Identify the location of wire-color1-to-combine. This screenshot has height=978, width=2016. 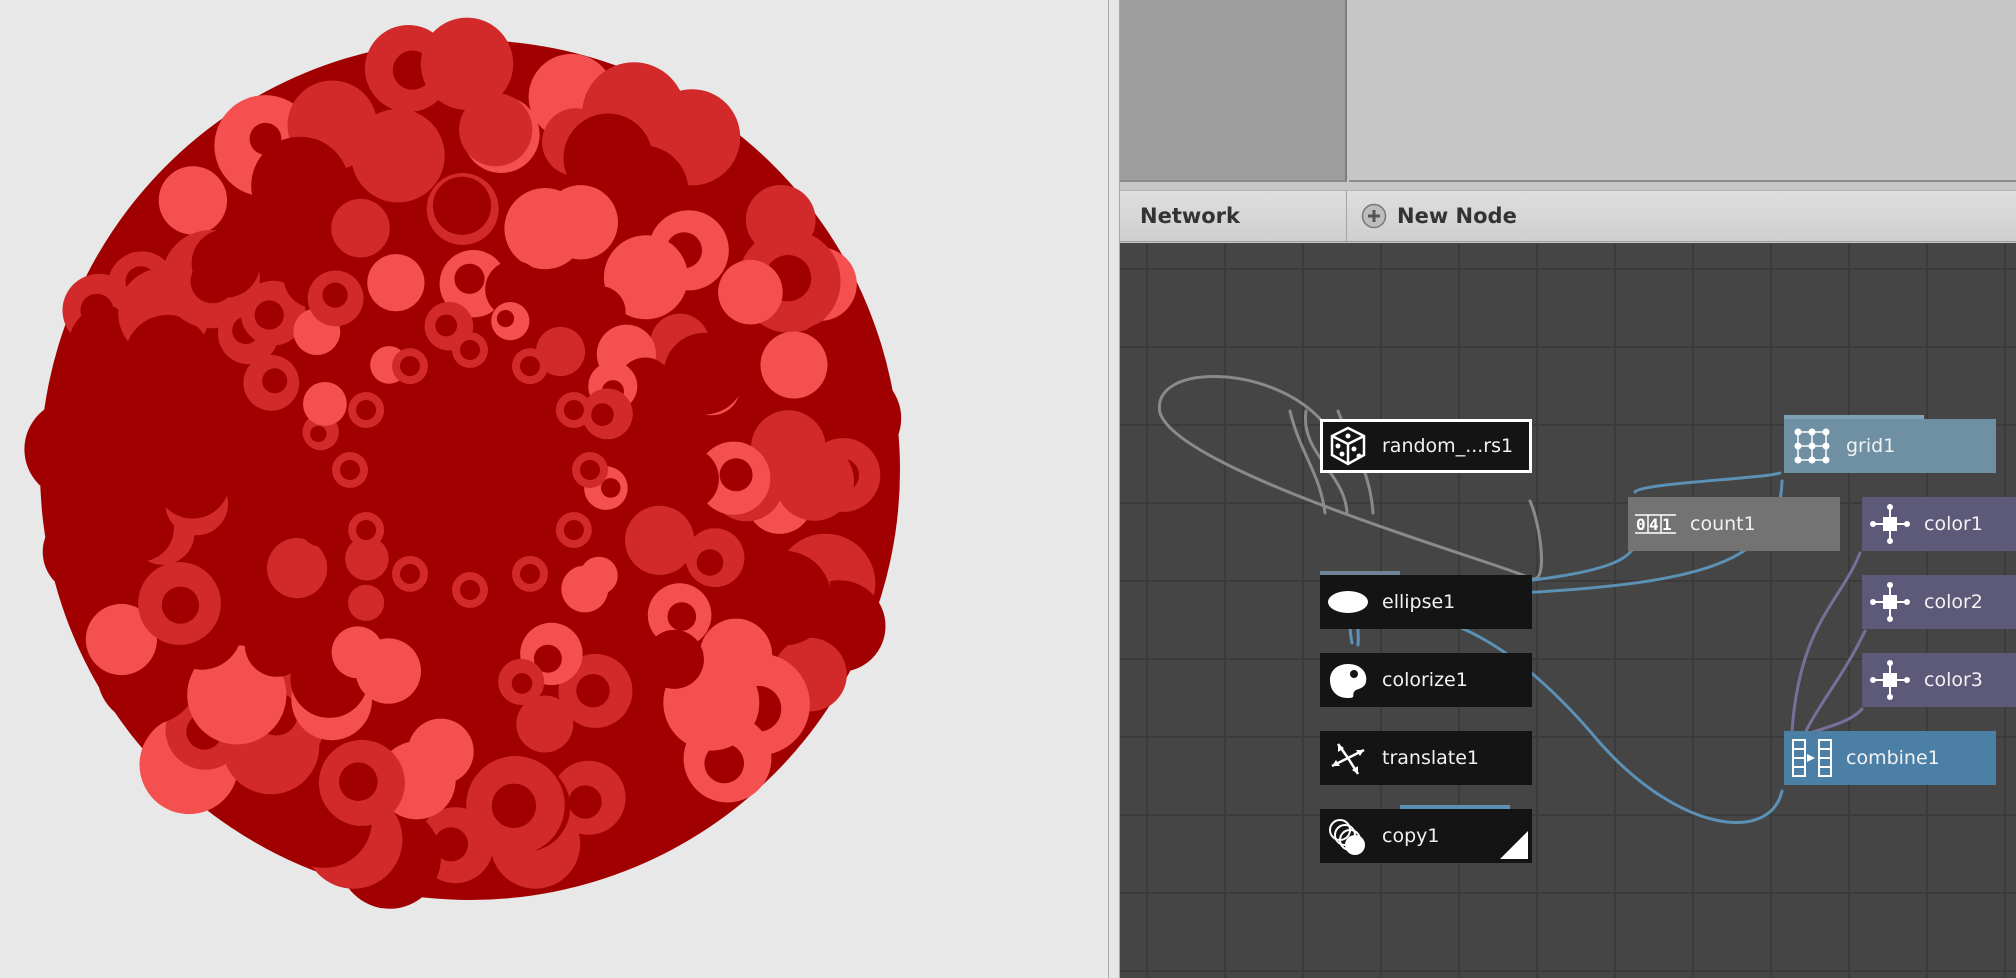
(1826, 642).